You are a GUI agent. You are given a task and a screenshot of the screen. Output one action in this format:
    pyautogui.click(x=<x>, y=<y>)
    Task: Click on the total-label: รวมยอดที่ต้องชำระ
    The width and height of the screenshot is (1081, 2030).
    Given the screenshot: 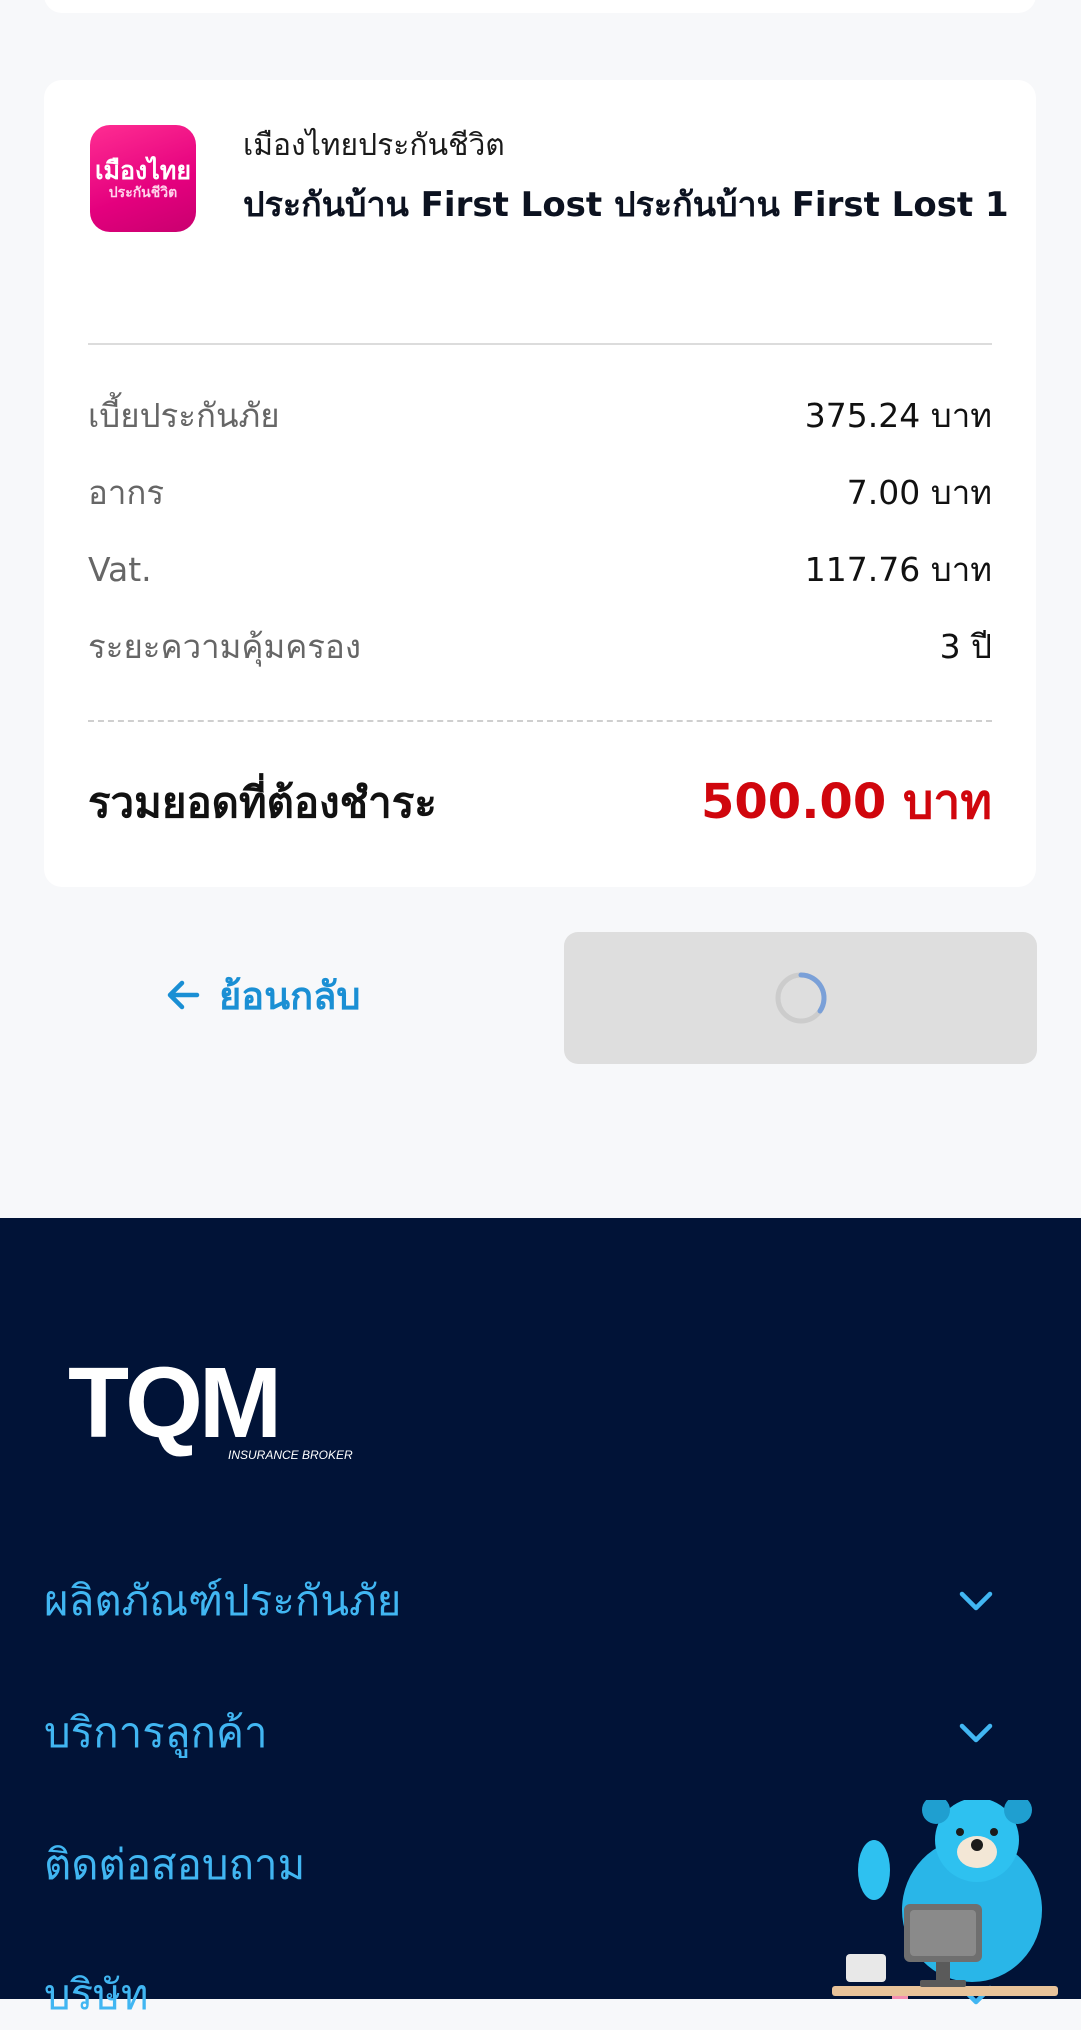 What is the action you would take?
    pyautogui.click(x=262, y=802)
    